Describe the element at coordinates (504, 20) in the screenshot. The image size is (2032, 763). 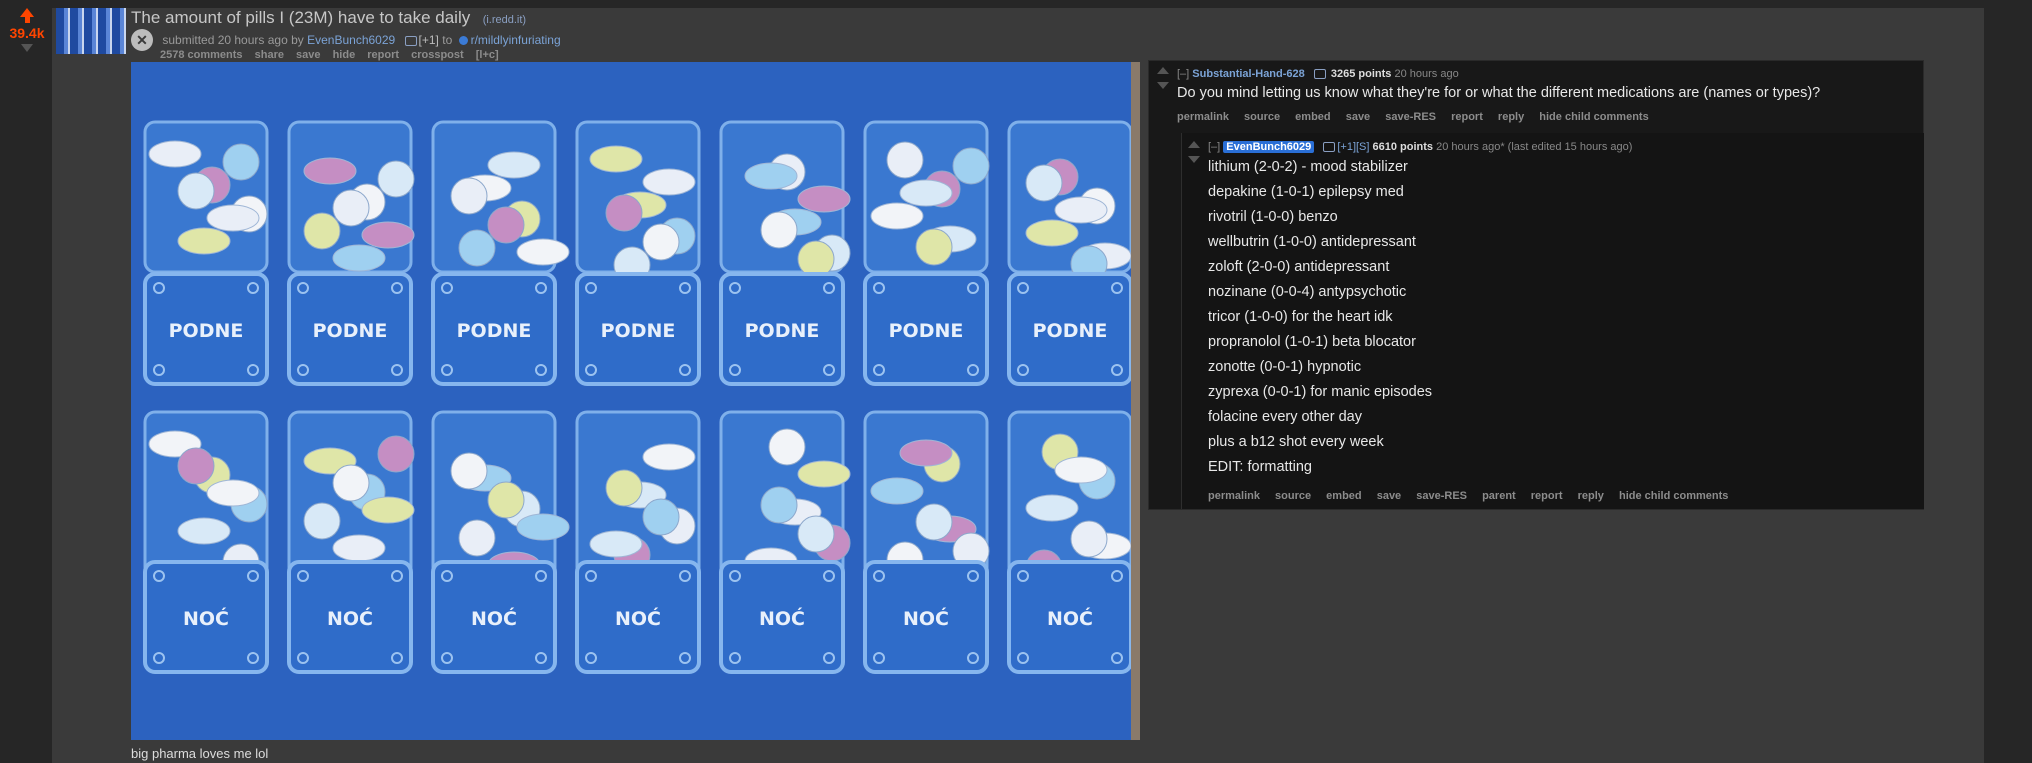
I see `post-domain: (i.redd.it)` at that location.